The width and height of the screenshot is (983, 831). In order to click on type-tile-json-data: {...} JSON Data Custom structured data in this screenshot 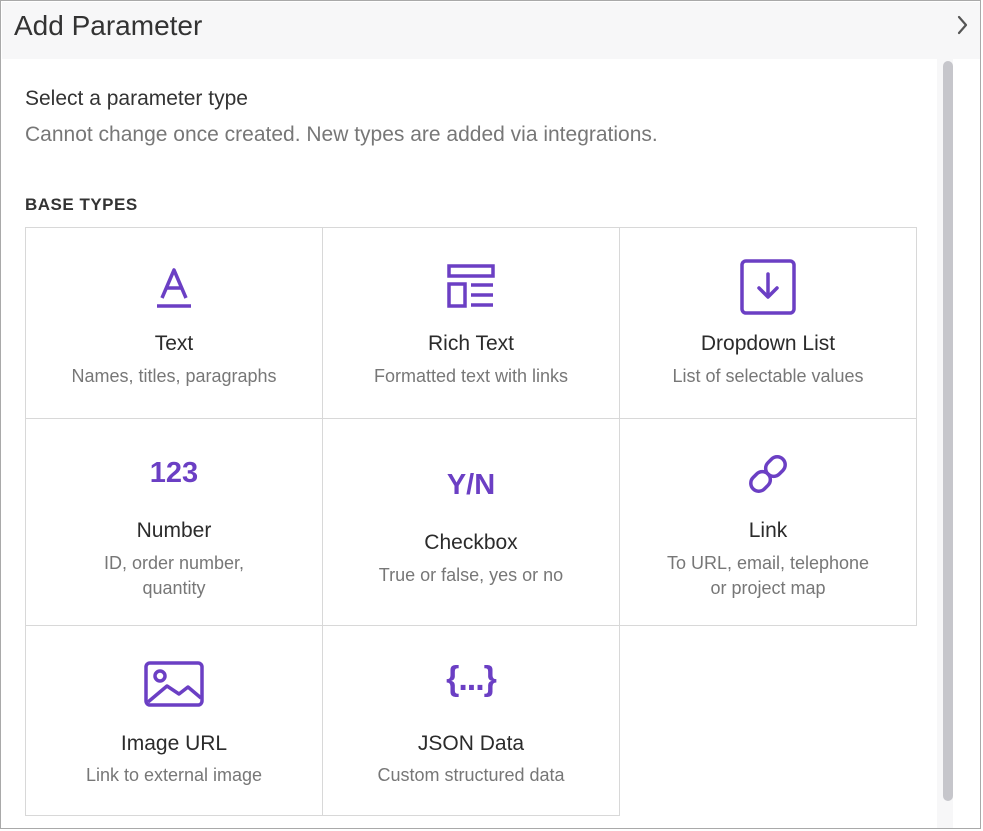, I will do `click(471, 720)`.